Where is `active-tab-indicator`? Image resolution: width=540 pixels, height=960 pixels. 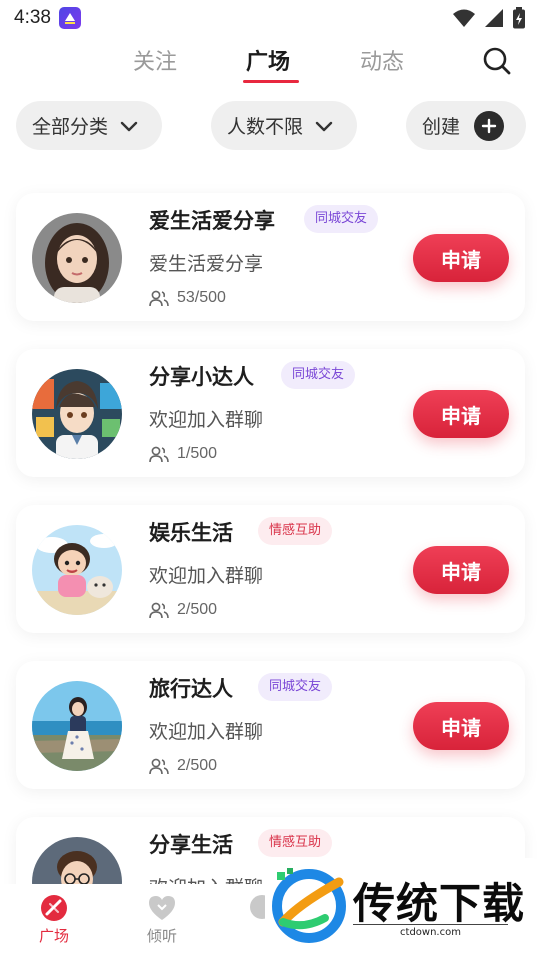
active-tab-indicator is located at coordinates (271, 81).